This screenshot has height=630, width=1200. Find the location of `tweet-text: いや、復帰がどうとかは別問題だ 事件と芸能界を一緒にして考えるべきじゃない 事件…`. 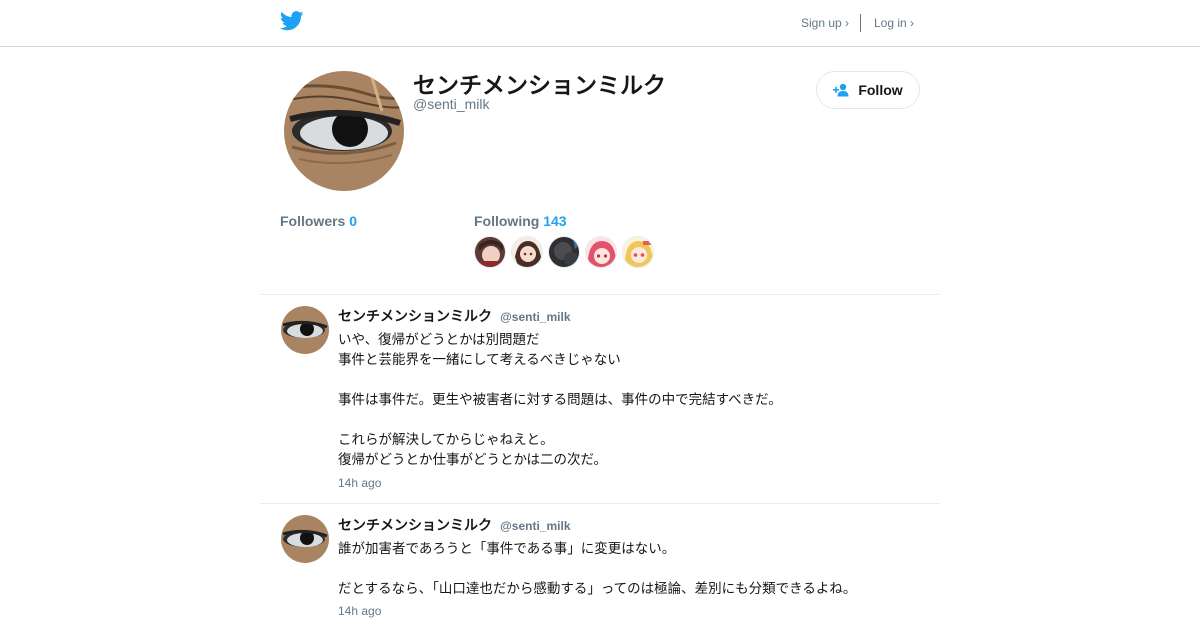

tweet-text: いや、復帰がどうとかは別問題だ 事件と芸能界を一緒にして考えるべきじゃない 事件… is located at coordinates (633, 400).